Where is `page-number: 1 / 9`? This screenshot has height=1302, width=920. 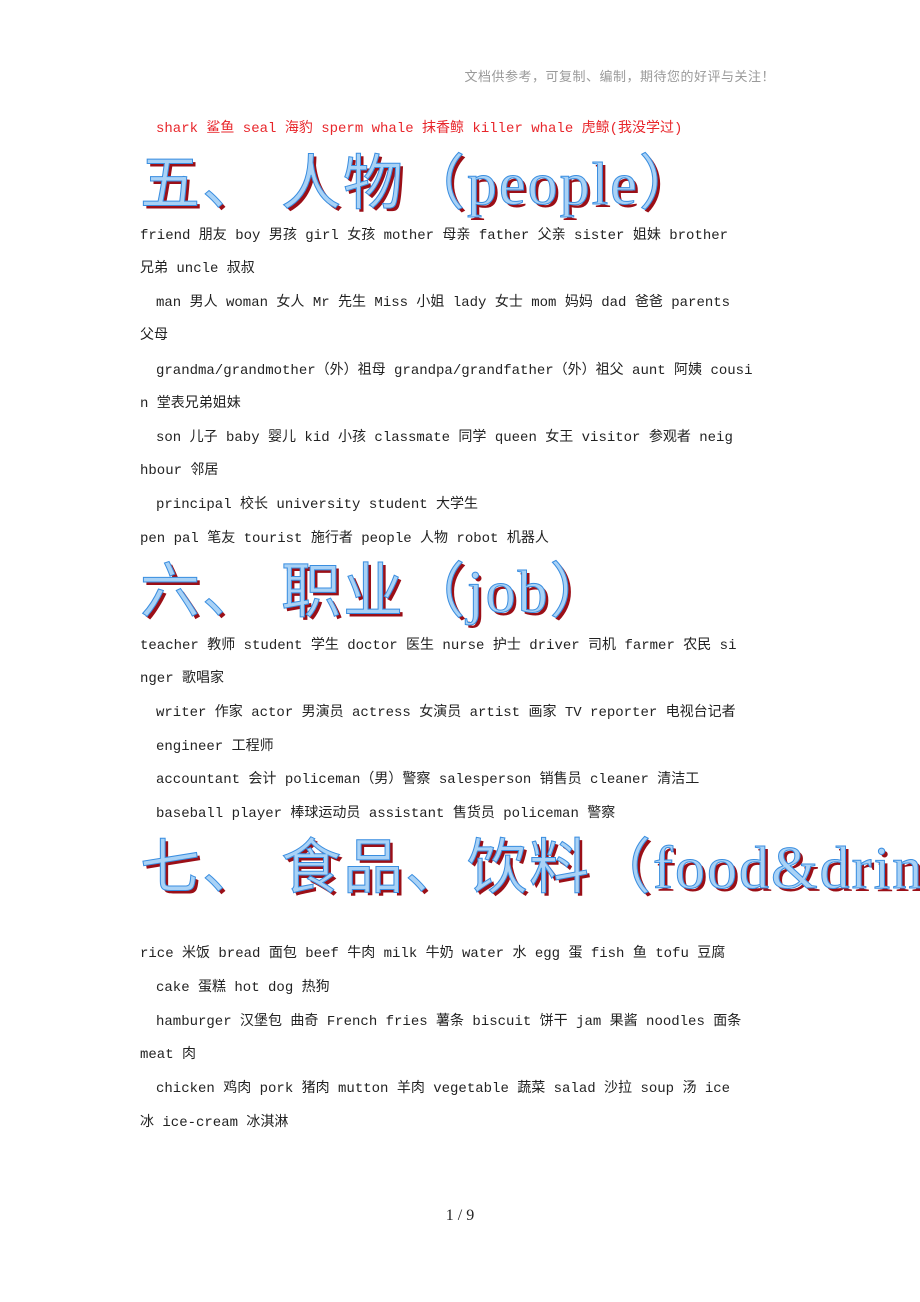 page-number: 1 / 9 is located at coordinates (460, 1215).